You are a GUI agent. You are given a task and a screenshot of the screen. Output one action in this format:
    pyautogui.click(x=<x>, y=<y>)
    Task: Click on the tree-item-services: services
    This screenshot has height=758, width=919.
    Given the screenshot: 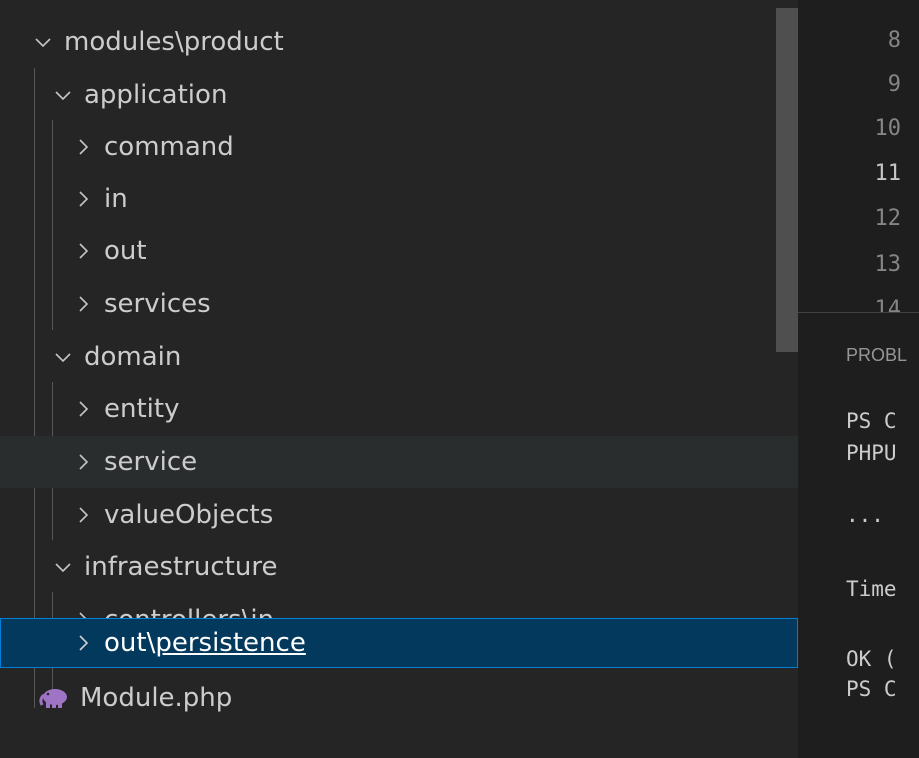 What is the action you would take?
    pyautogui.click(x=399, y=304)
    